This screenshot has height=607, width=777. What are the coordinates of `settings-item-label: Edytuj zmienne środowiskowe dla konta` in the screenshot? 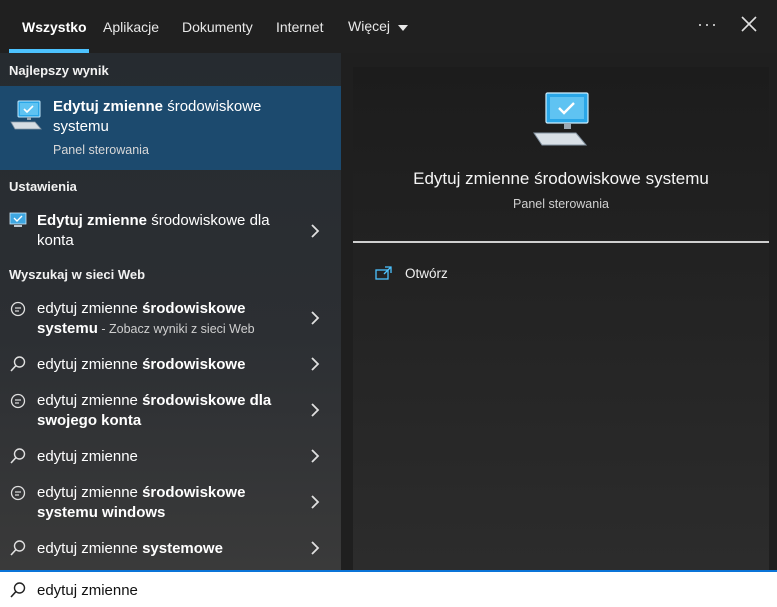 It's located at (153, 230).